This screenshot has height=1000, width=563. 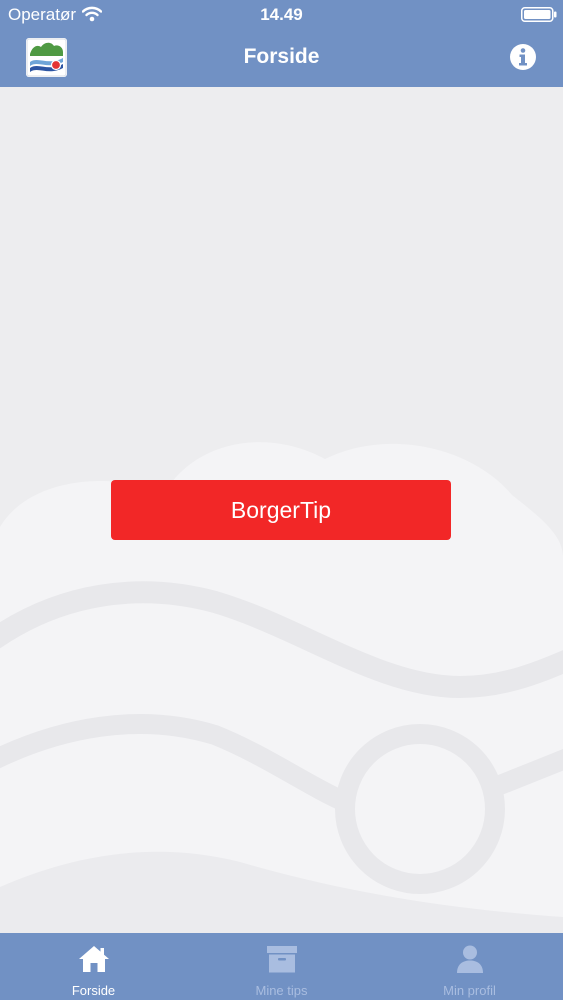 What do you see at coordinates (539, 14) in the screenshot?
I see `battery-icon` at bounding box center [539, 14].